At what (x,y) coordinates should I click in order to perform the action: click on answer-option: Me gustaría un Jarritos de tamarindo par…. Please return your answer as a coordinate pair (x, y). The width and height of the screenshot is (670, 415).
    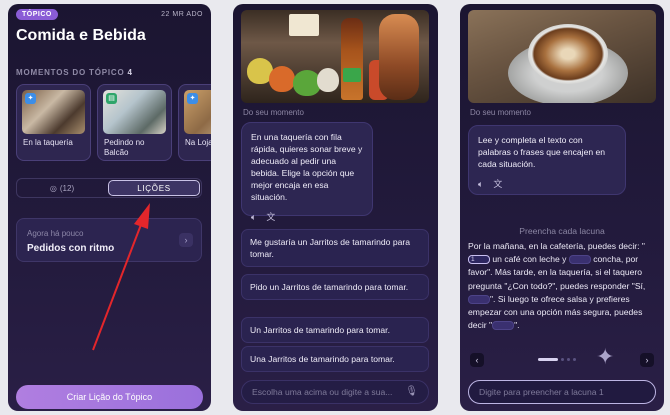
    Looking at the image, I should click on (335, 248).